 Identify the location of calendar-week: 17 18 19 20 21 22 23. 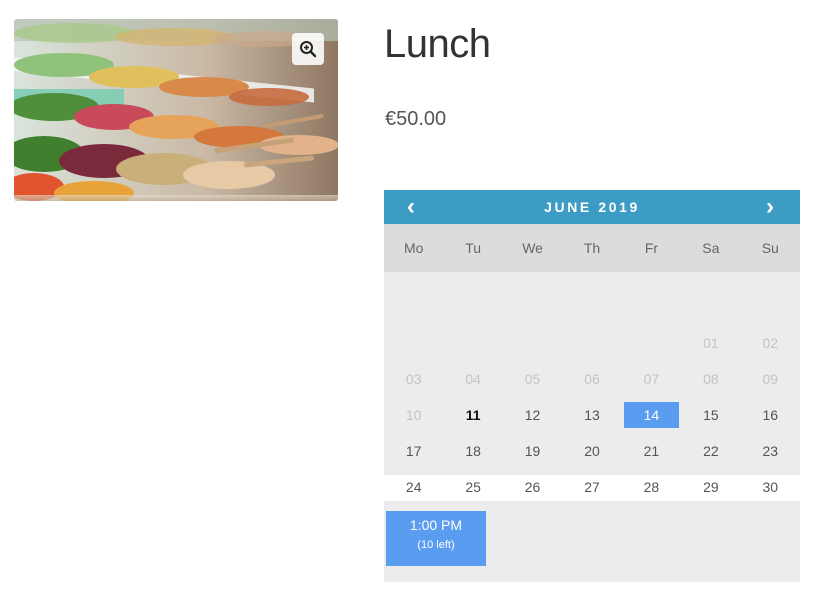
(592, 451).